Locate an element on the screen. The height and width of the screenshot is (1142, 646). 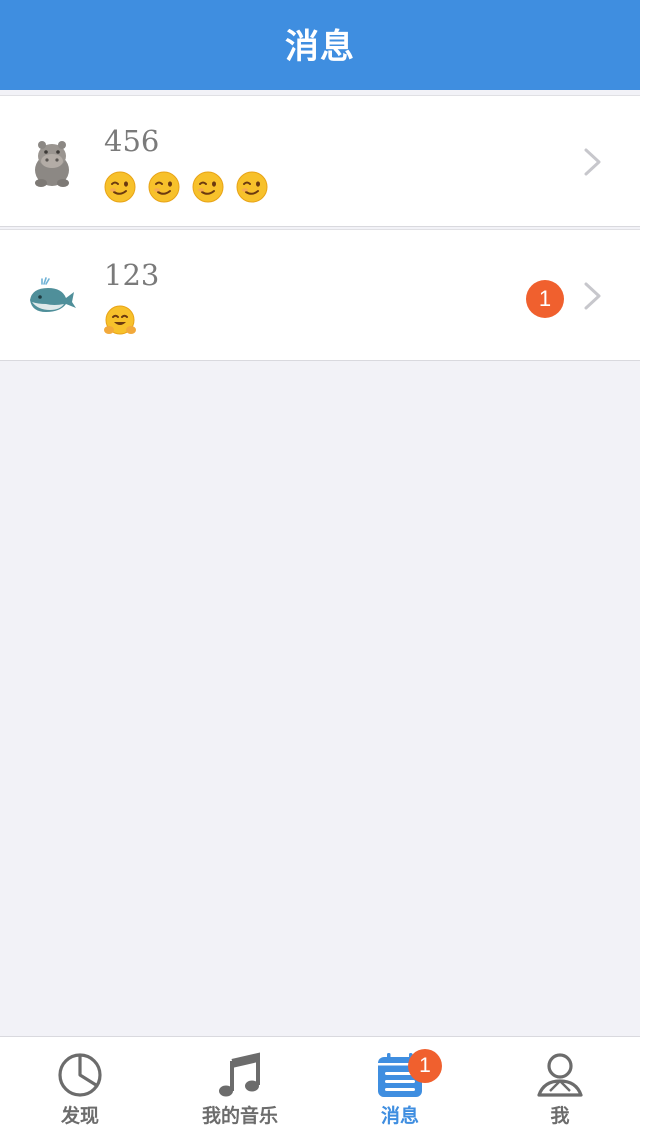
conversation-name: 123 is located at coordinates (132, 275).